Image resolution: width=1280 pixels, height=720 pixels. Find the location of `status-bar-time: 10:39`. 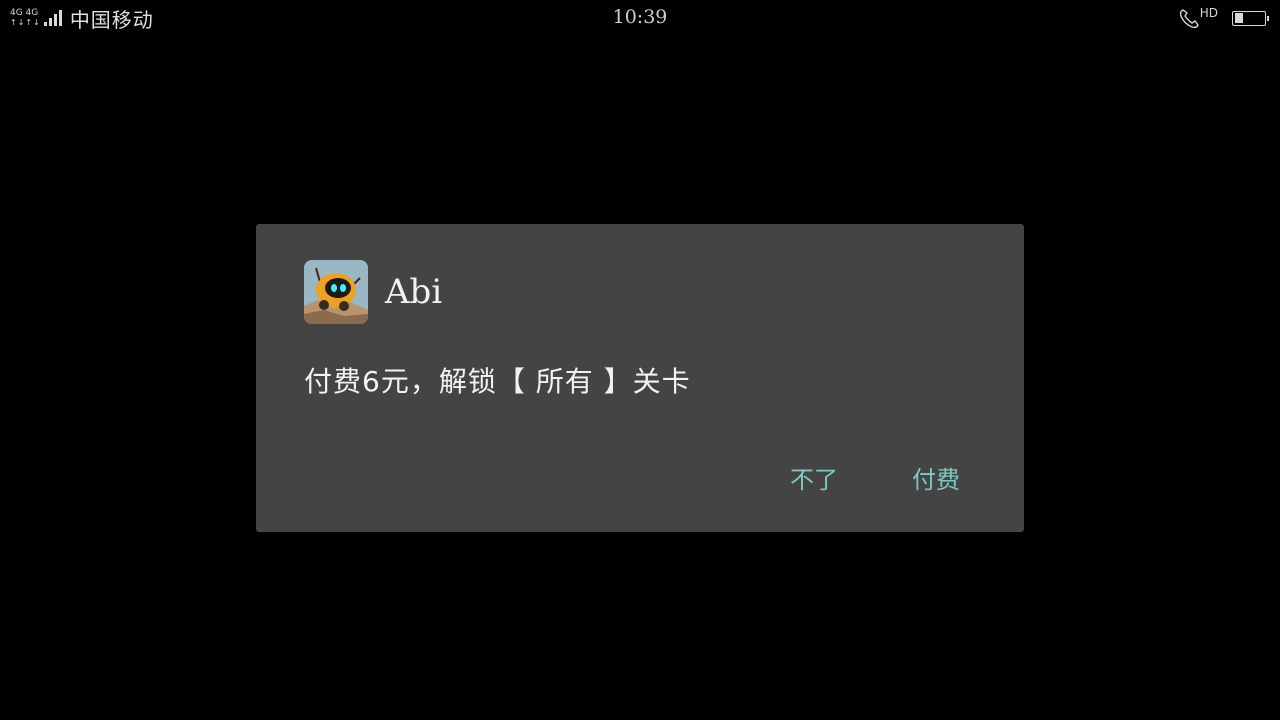

status-bar-time: 10:39 is located at coordinates (640, 17).